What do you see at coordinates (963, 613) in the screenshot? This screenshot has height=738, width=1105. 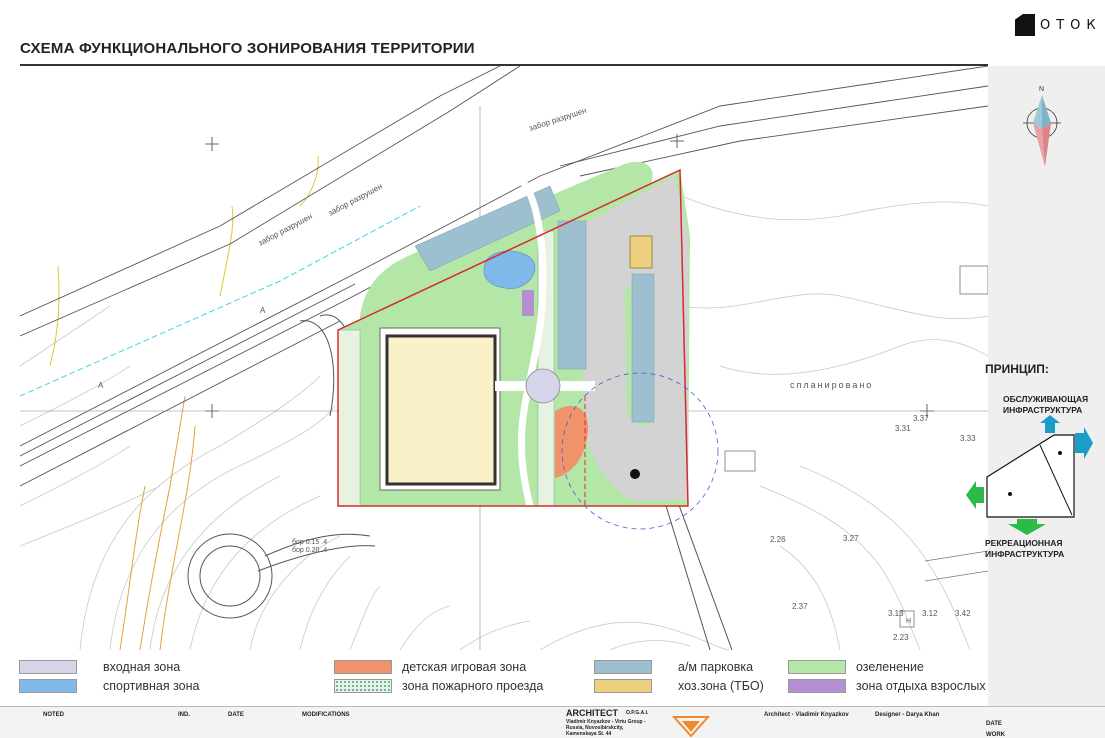 I see `plan-level-8: 3.42` at bounding box center [963, 613].